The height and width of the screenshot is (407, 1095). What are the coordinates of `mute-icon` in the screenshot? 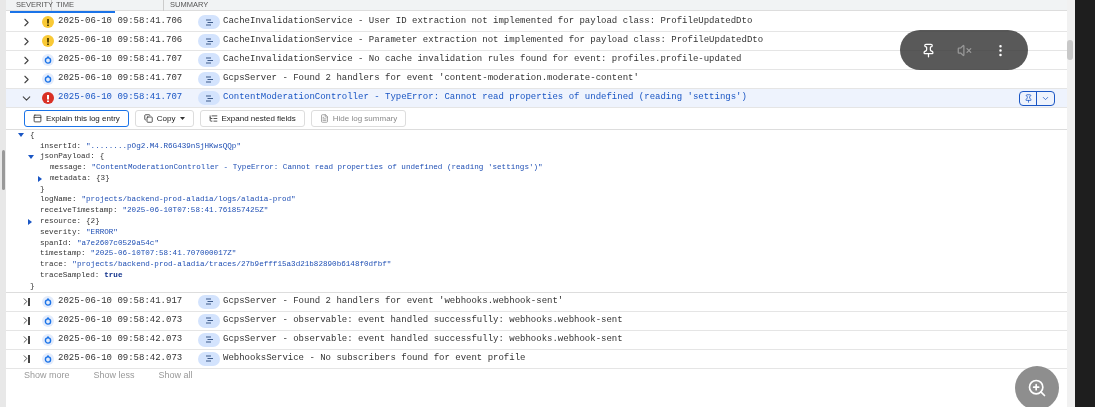 It's located at (964, 50).